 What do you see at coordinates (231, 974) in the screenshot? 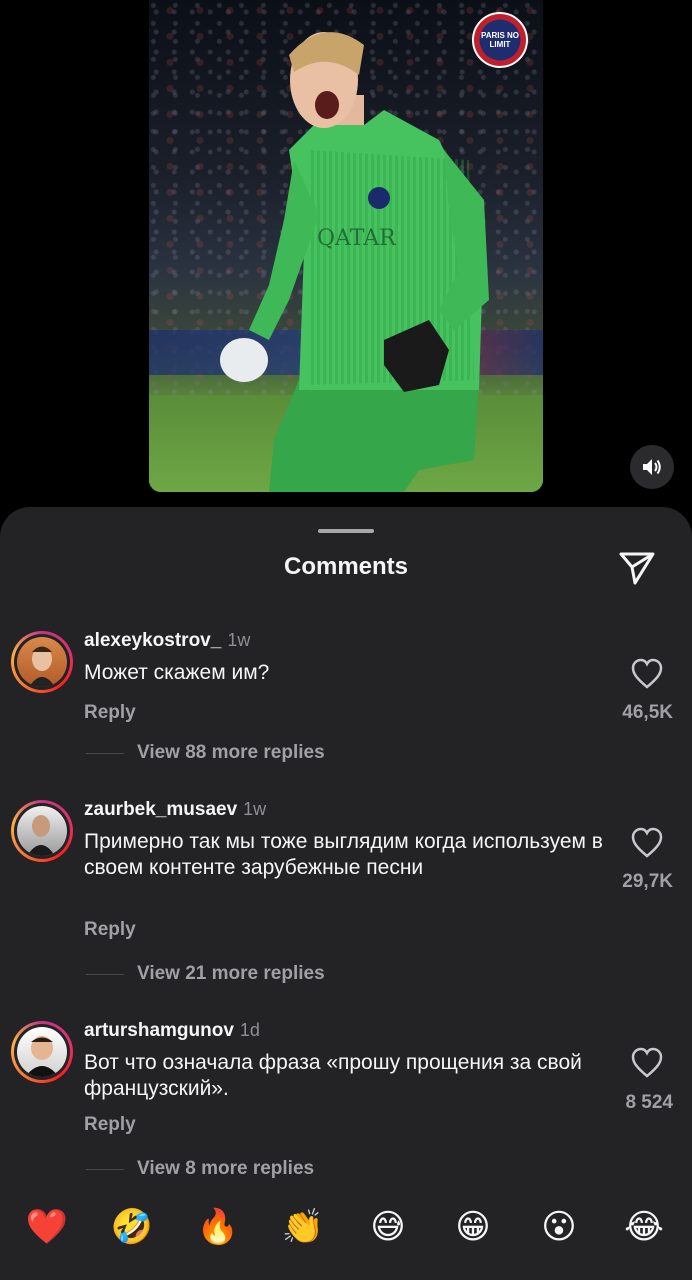
I see `more-replies-label: View 21 more replies` at bounding box center [231, 974].